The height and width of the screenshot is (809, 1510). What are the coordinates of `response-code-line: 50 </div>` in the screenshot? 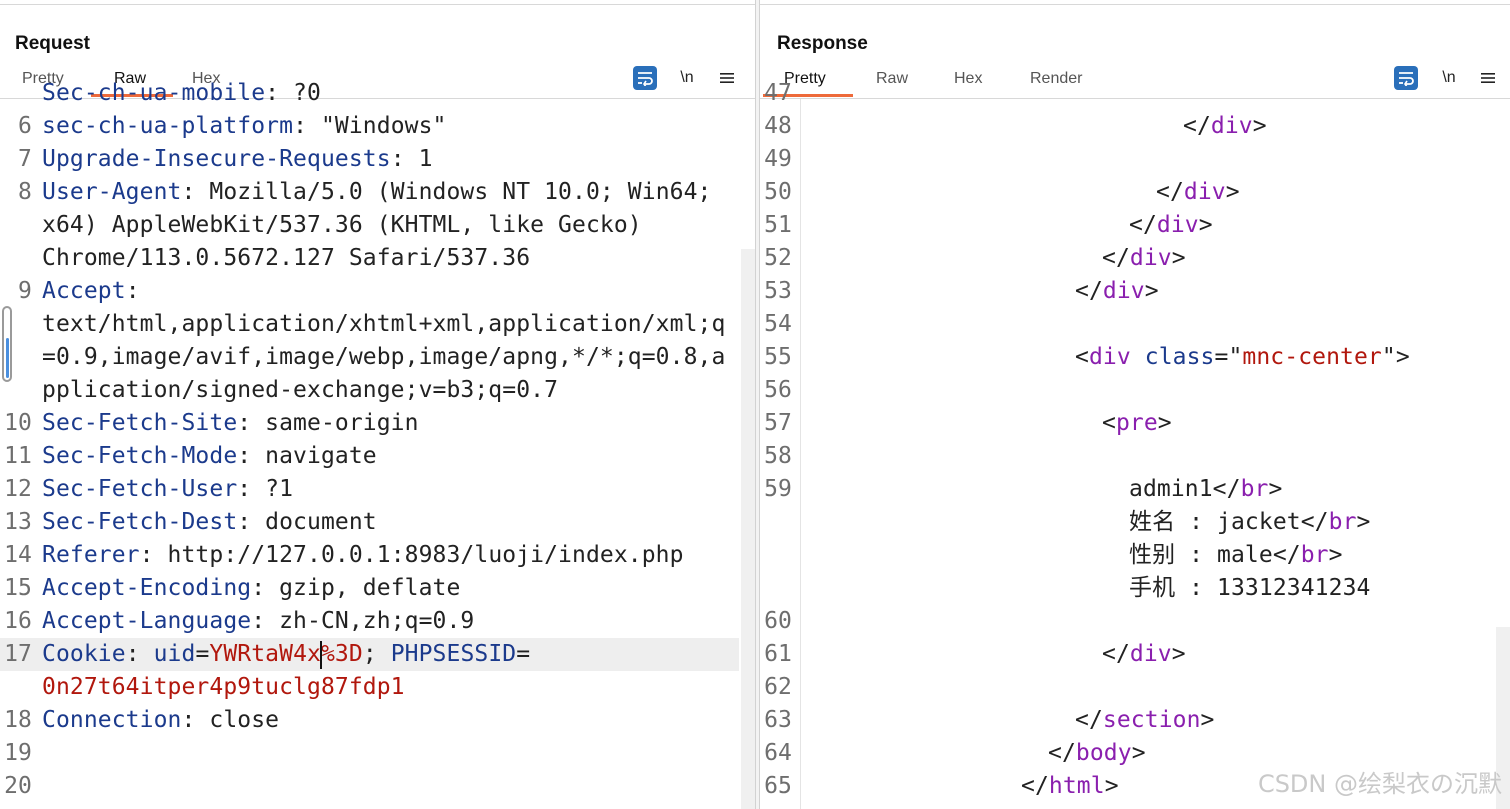 It's located at (1135, 192).